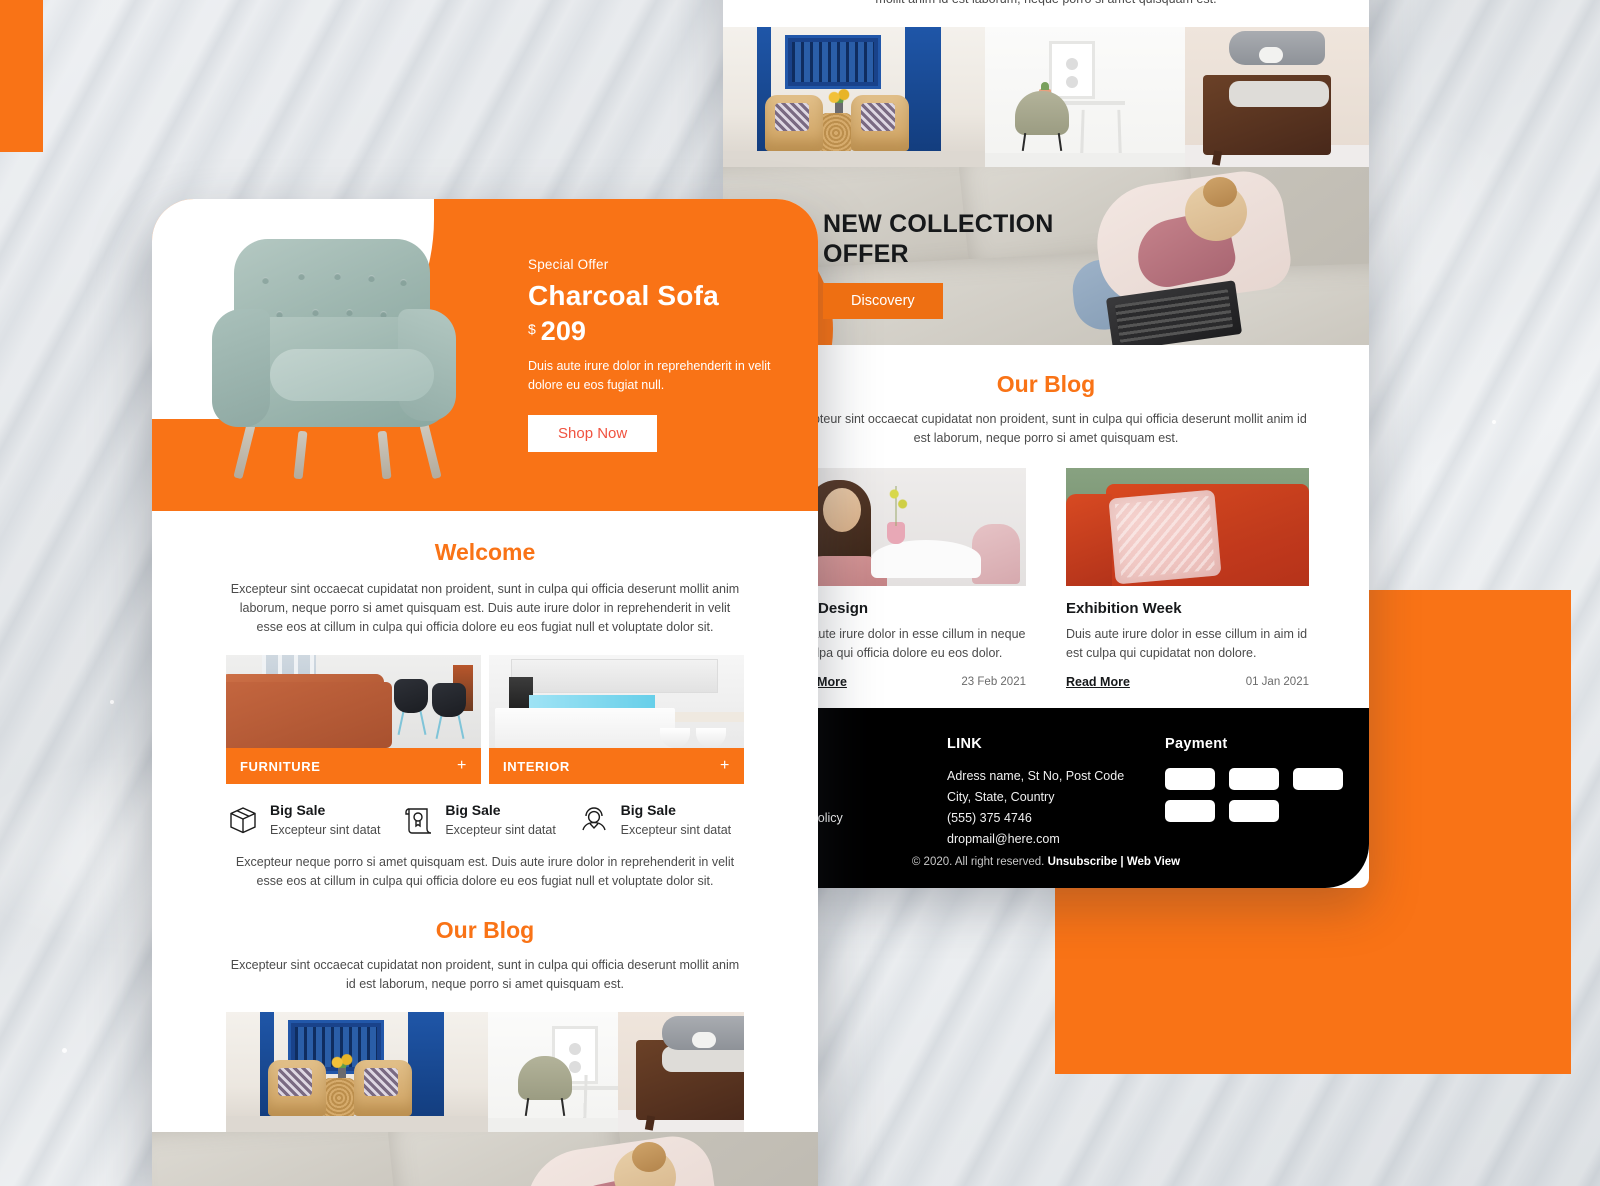 The width and height of the screenshot is (1600, 1186). What do you see at coordinates (979, 862) in the screenshot?
I see `footer-copyright: © 2020. All right reserved.` at bounding box center [979, 862].